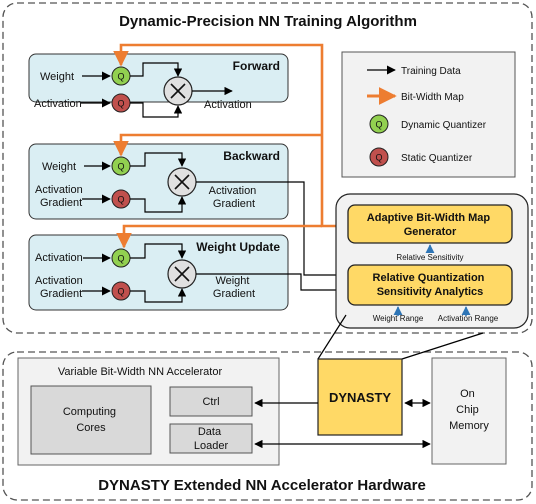  What do you see at coordinates (437, 158) in the screenshot?
I see `legend-static-quantizer: Static Quantizer` at bounding box center [437, 158].